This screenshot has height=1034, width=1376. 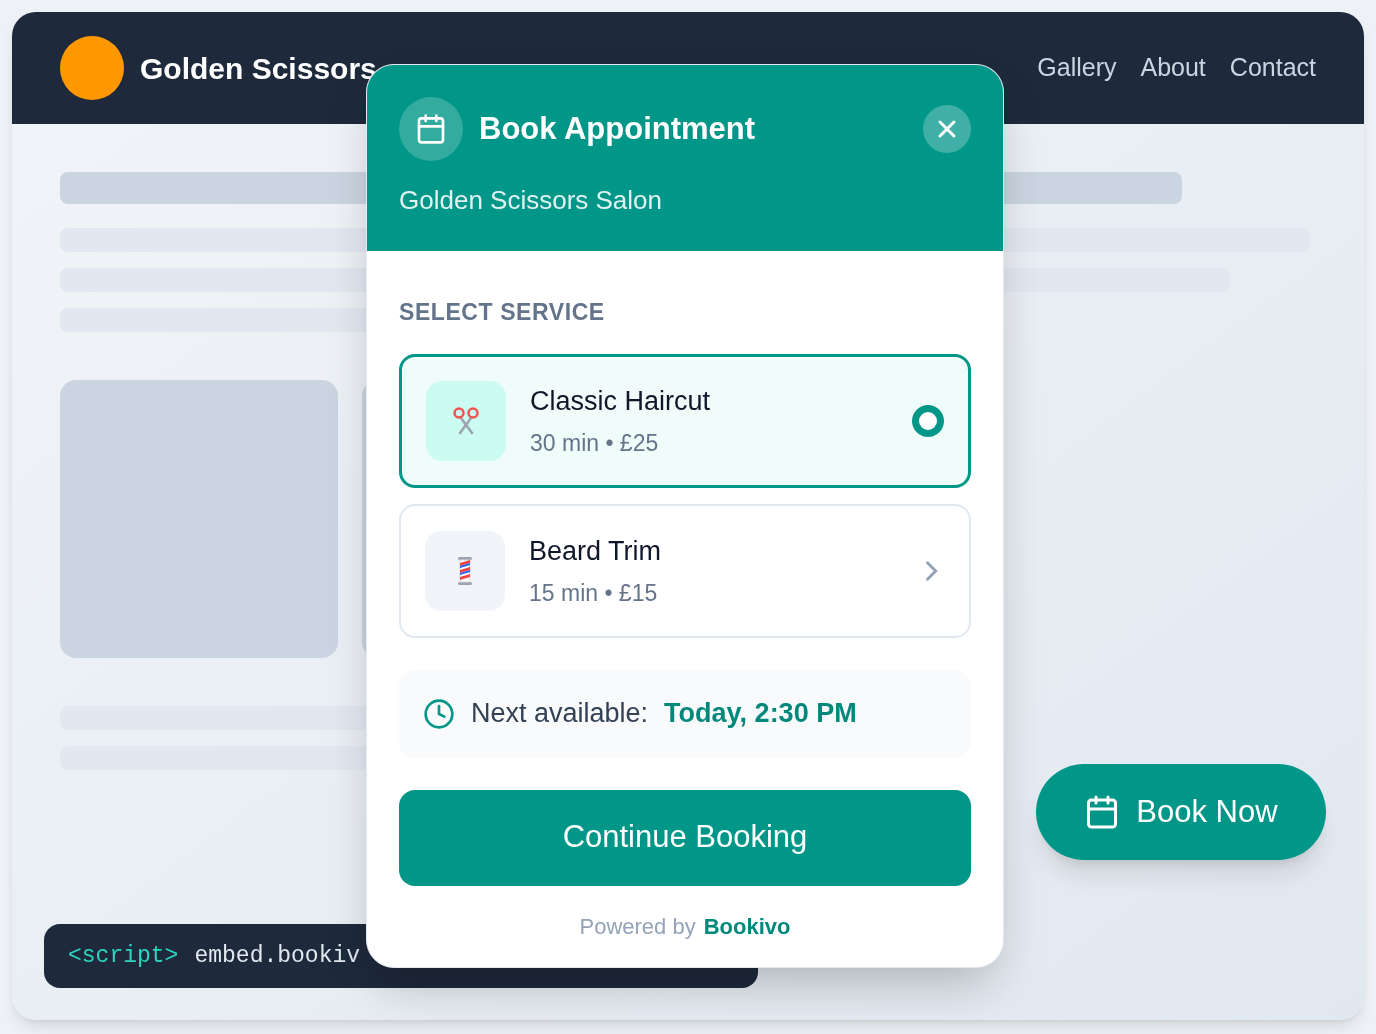 What do you see at coordinates (620, 401) in the screenshot?
I see `service-name: Classic Haircut` at bounding box center [620, 401].